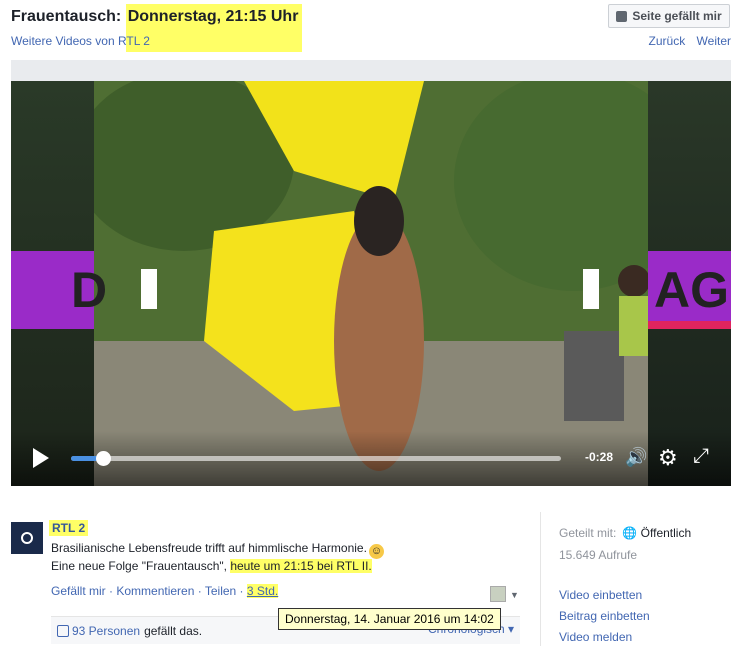 The width and height of the screenshot is (739, 646). What do you see at coordinates (316, 458) in the screenshot?
I see `seek-bar` at bounding box center [316, 458].